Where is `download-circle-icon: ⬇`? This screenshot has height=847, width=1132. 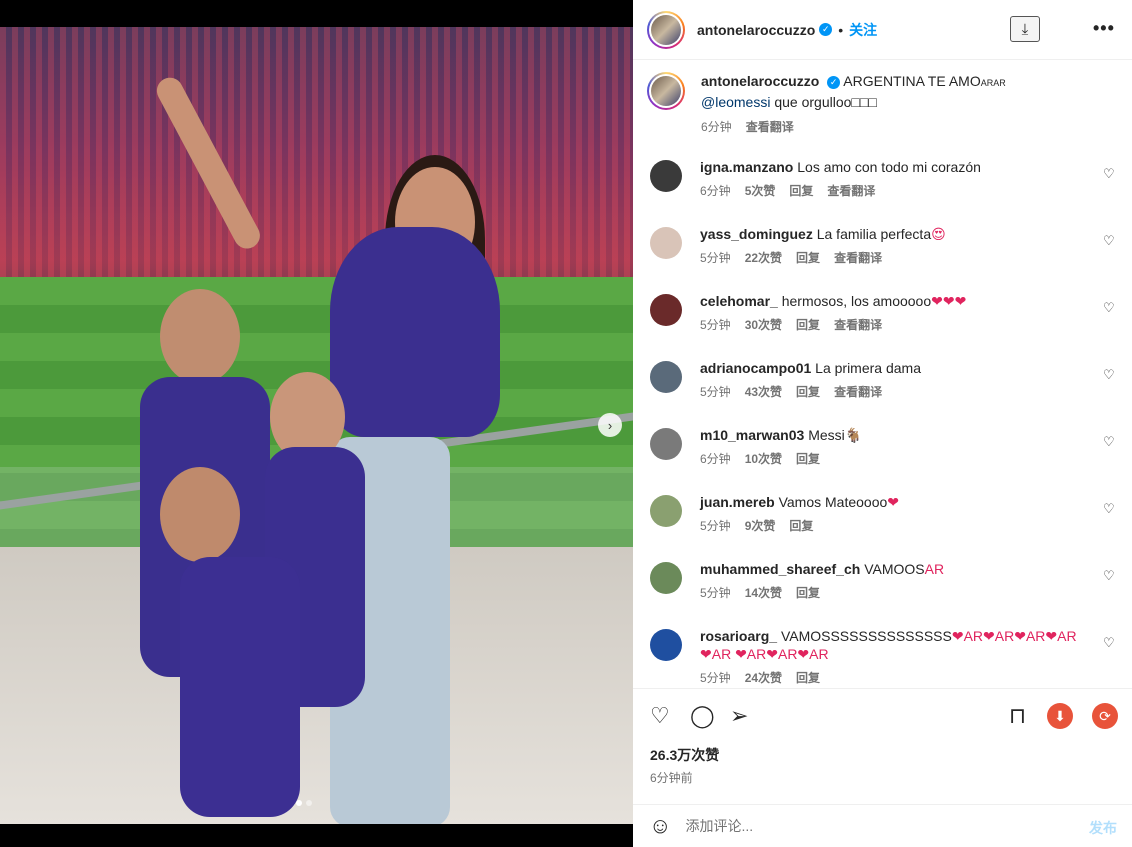 download-circle-icon: ⬇ is located at coordinates (1060, 716).